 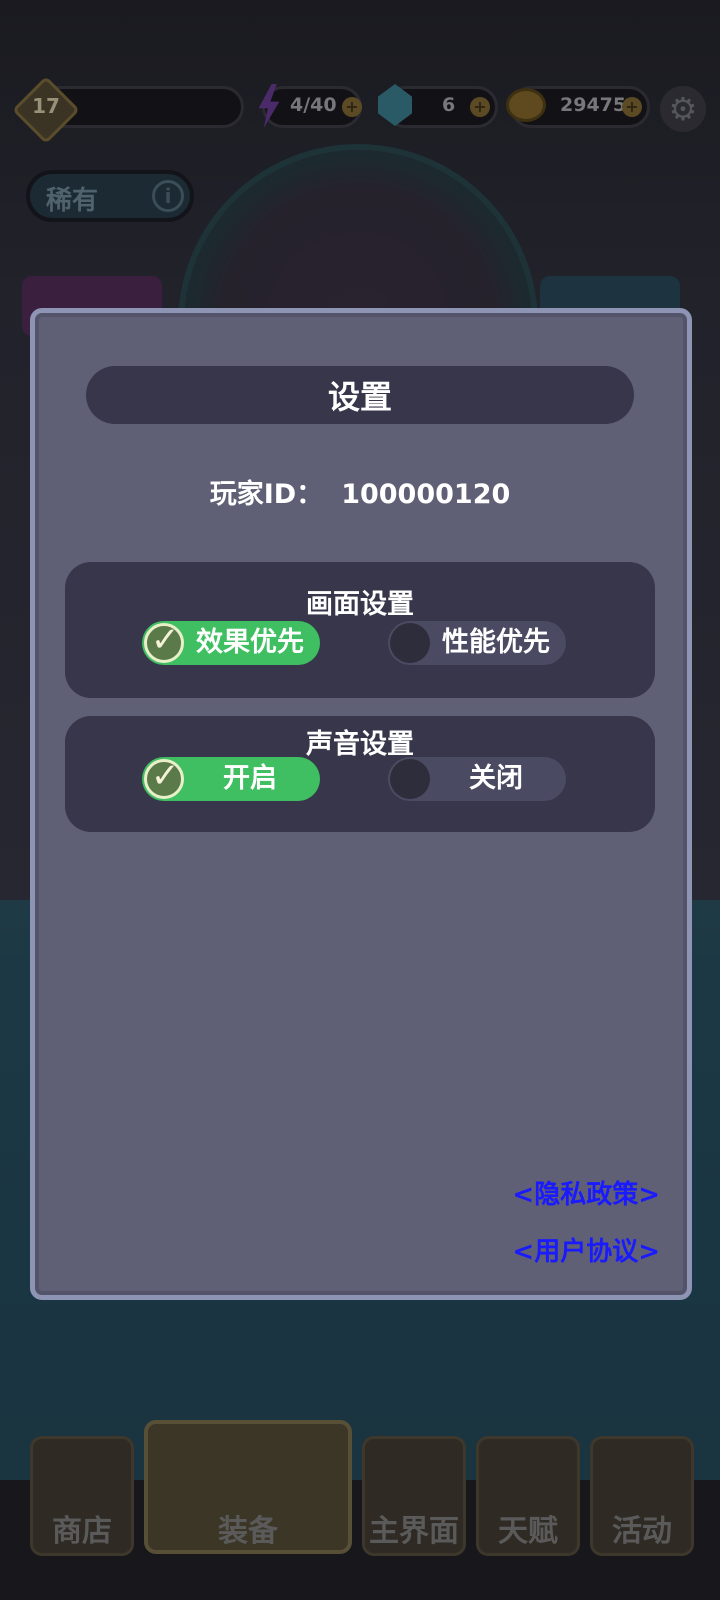 What do you see at coordinates (82, 1531) in the screenshot?
I see `nav-shop-label: 商店` at bounding box center [82, 1531].